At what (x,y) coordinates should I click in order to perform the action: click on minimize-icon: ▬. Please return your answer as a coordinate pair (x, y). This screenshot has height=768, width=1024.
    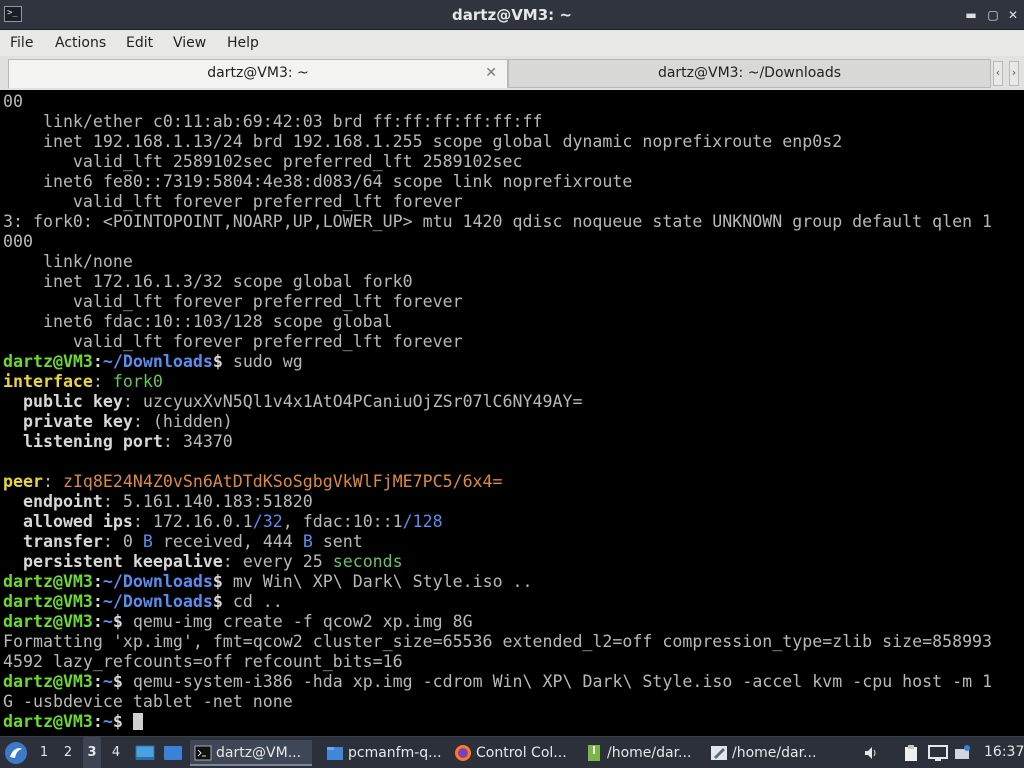
    Looking at the image, I should click on (971, 15).